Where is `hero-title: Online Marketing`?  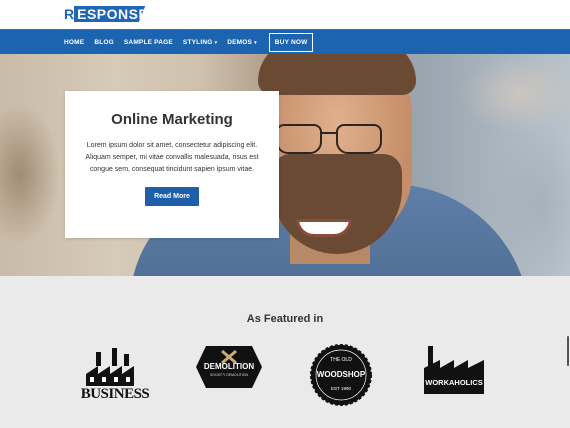
hero-title: Online Marketing is located at coordinates (172, 119).